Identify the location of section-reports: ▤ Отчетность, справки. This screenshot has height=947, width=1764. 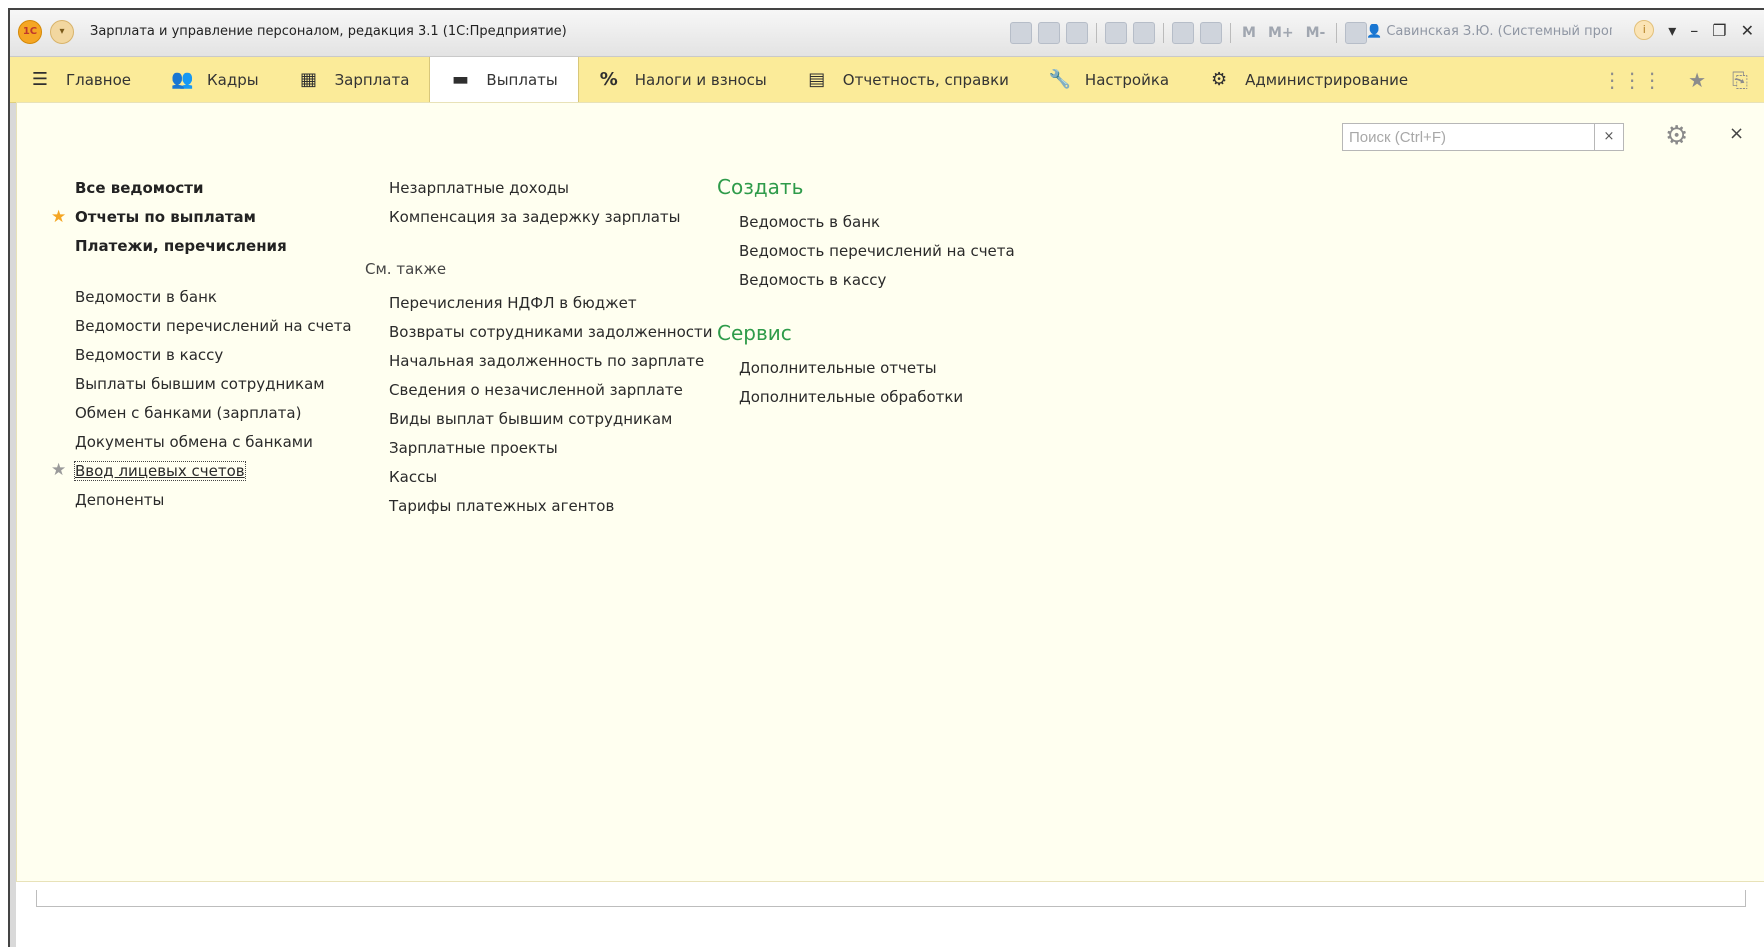
(908, 79).